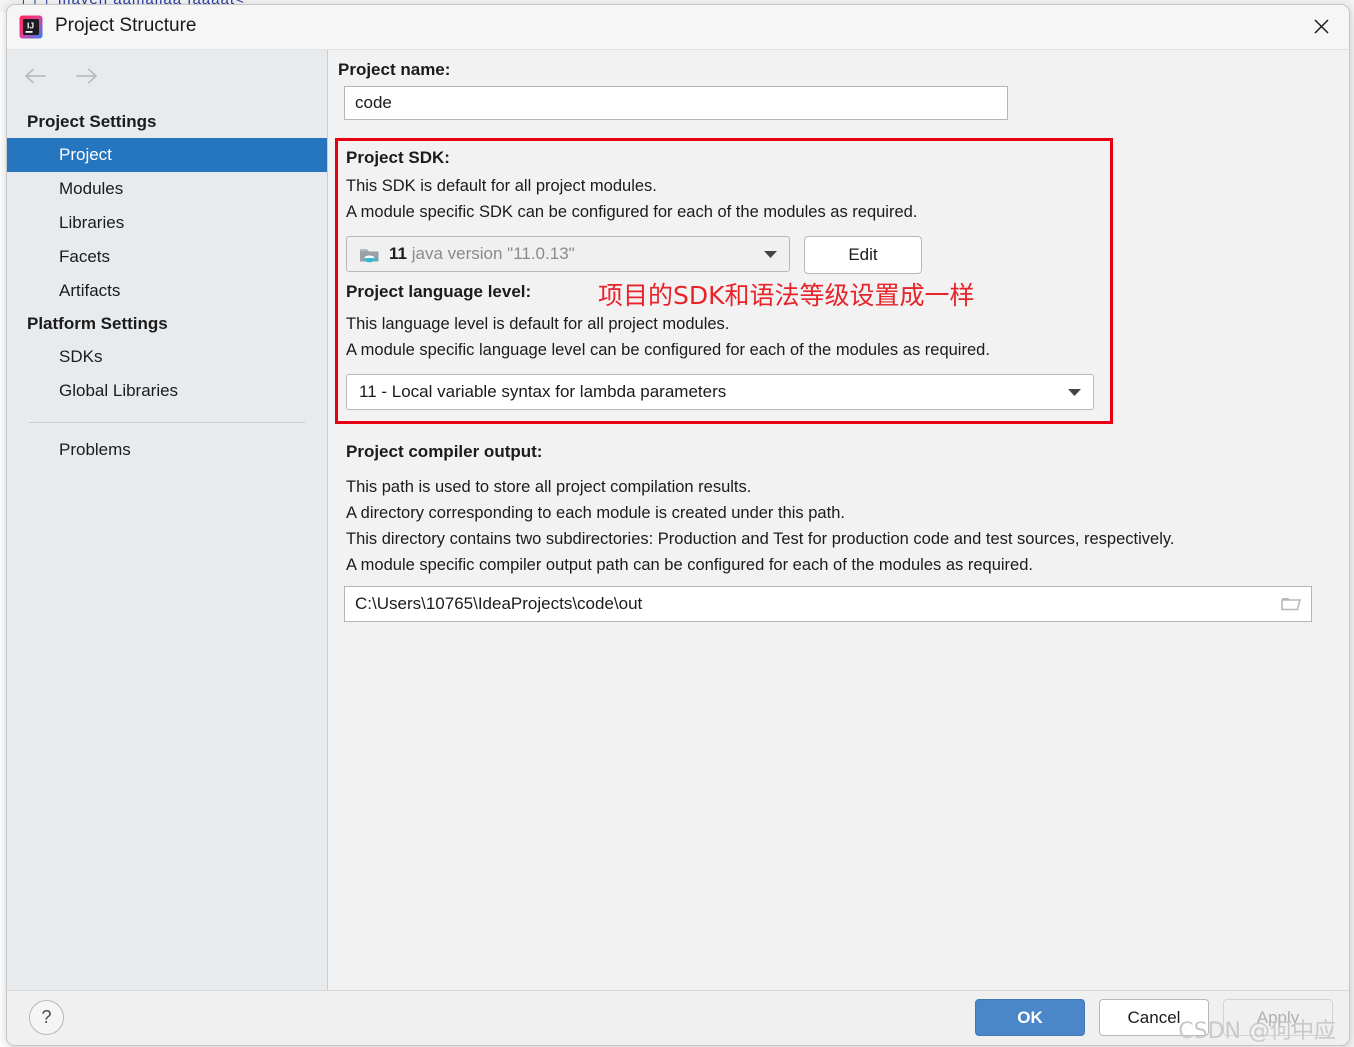 The height and width of the screenshot is (1047, 1354). I want to click on sidebar-item-sdks: SDKs, so click(167, 357).